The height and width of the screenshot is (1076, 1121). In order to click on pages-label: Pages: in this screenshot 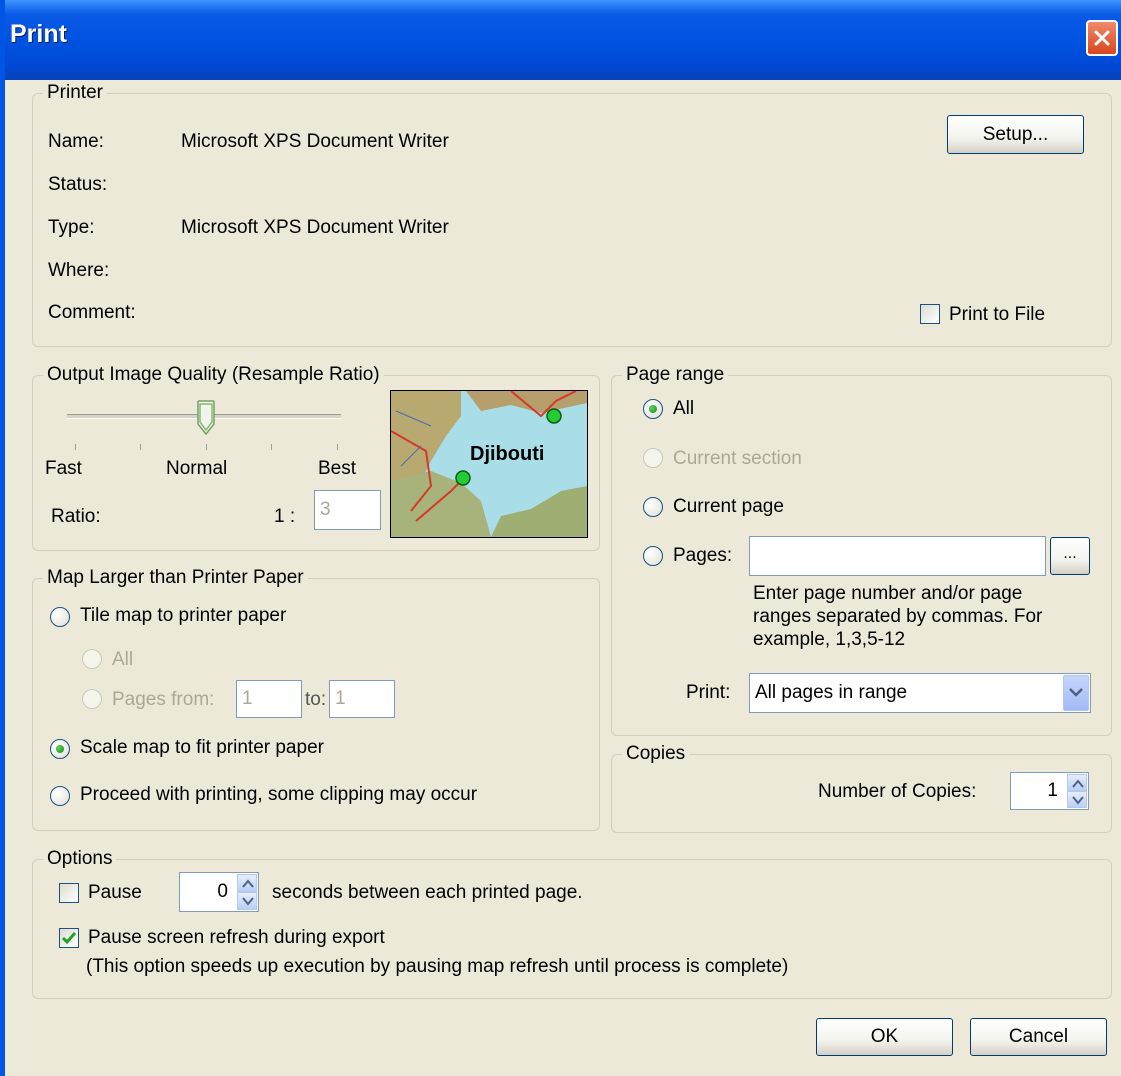, I will do `click(702, 556)`.